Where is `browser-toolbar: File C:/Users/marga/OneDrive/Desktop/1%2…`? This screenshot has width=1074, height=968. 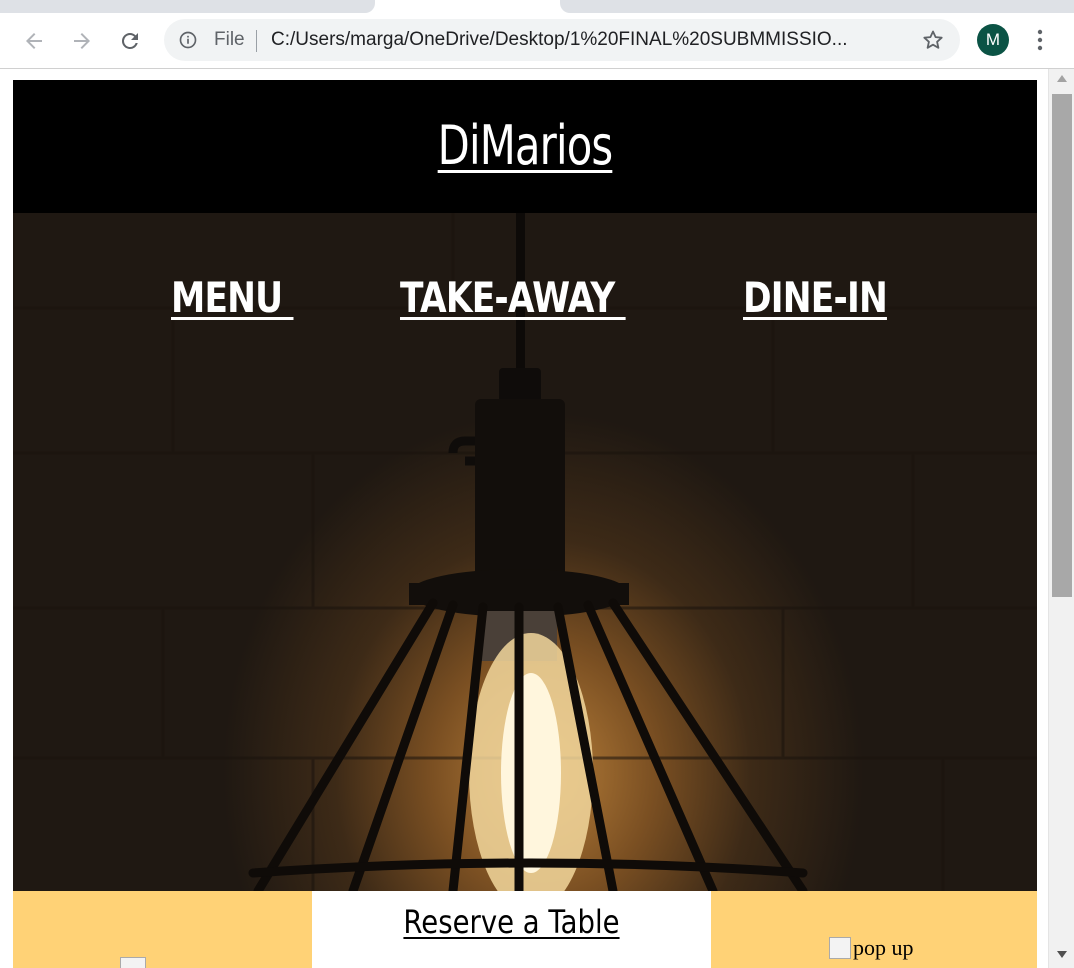
browser-toolbar: File C:/Users/marga/OneDrive/Desktop/1%2… is located at coordinates (537, 41).